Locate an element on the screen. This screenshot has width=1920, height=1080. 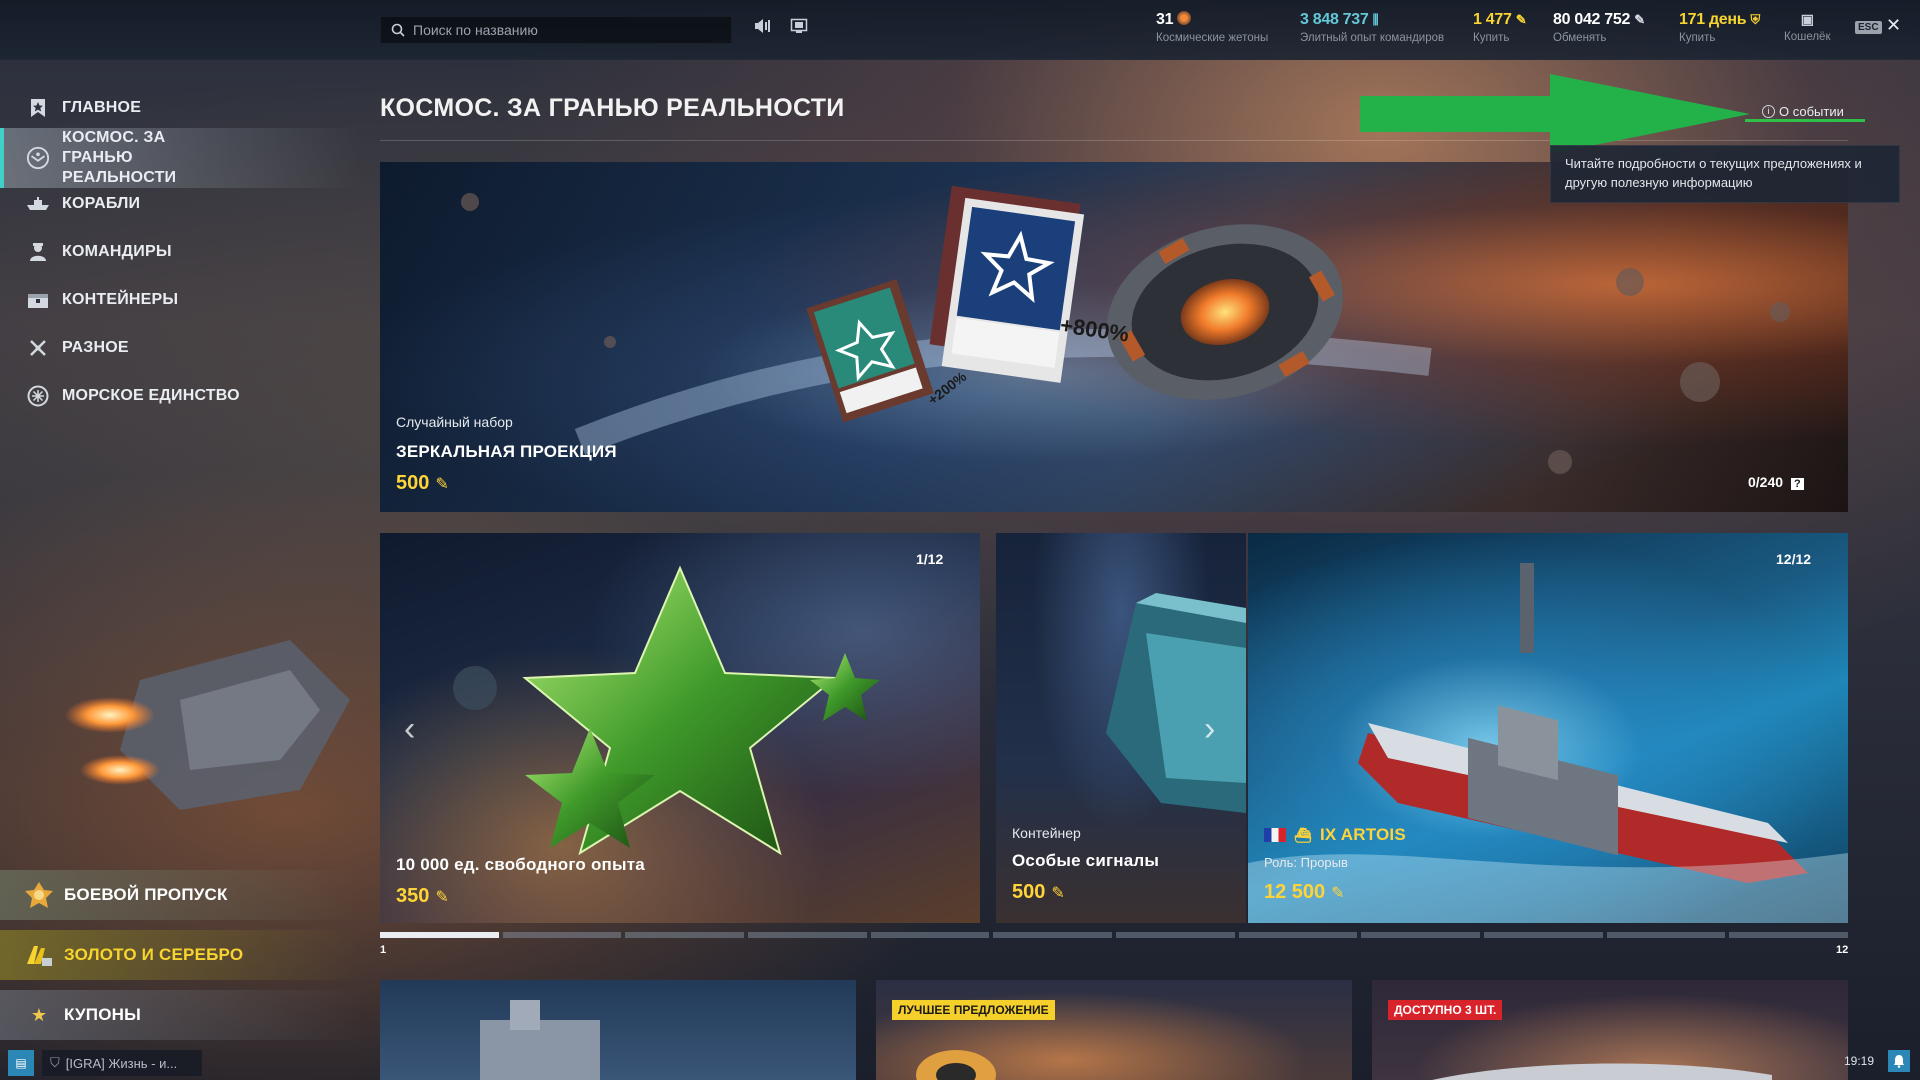
pager-last-label: 12 is located at coordinates (1842, 950).